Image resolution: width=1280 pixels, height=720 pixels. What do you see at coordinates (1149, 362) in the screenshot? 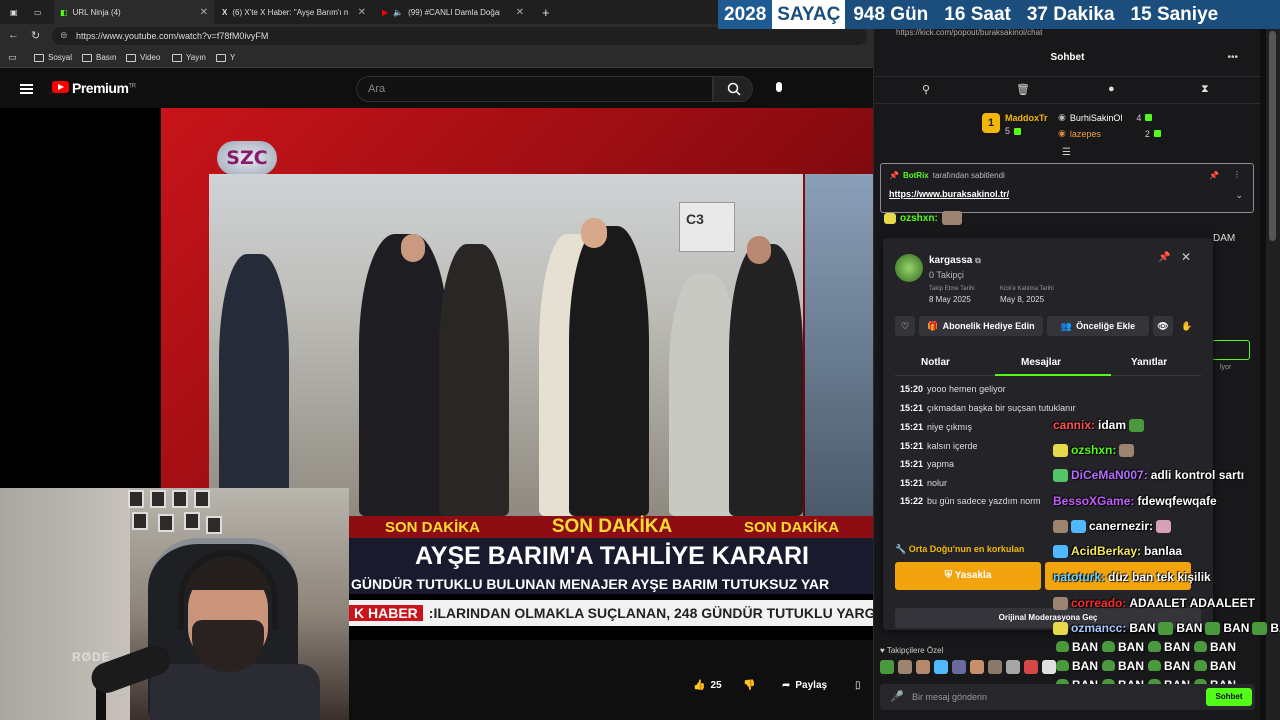
I see `tab-replies: Yanıtlar` at bounding box center [1149, 362].